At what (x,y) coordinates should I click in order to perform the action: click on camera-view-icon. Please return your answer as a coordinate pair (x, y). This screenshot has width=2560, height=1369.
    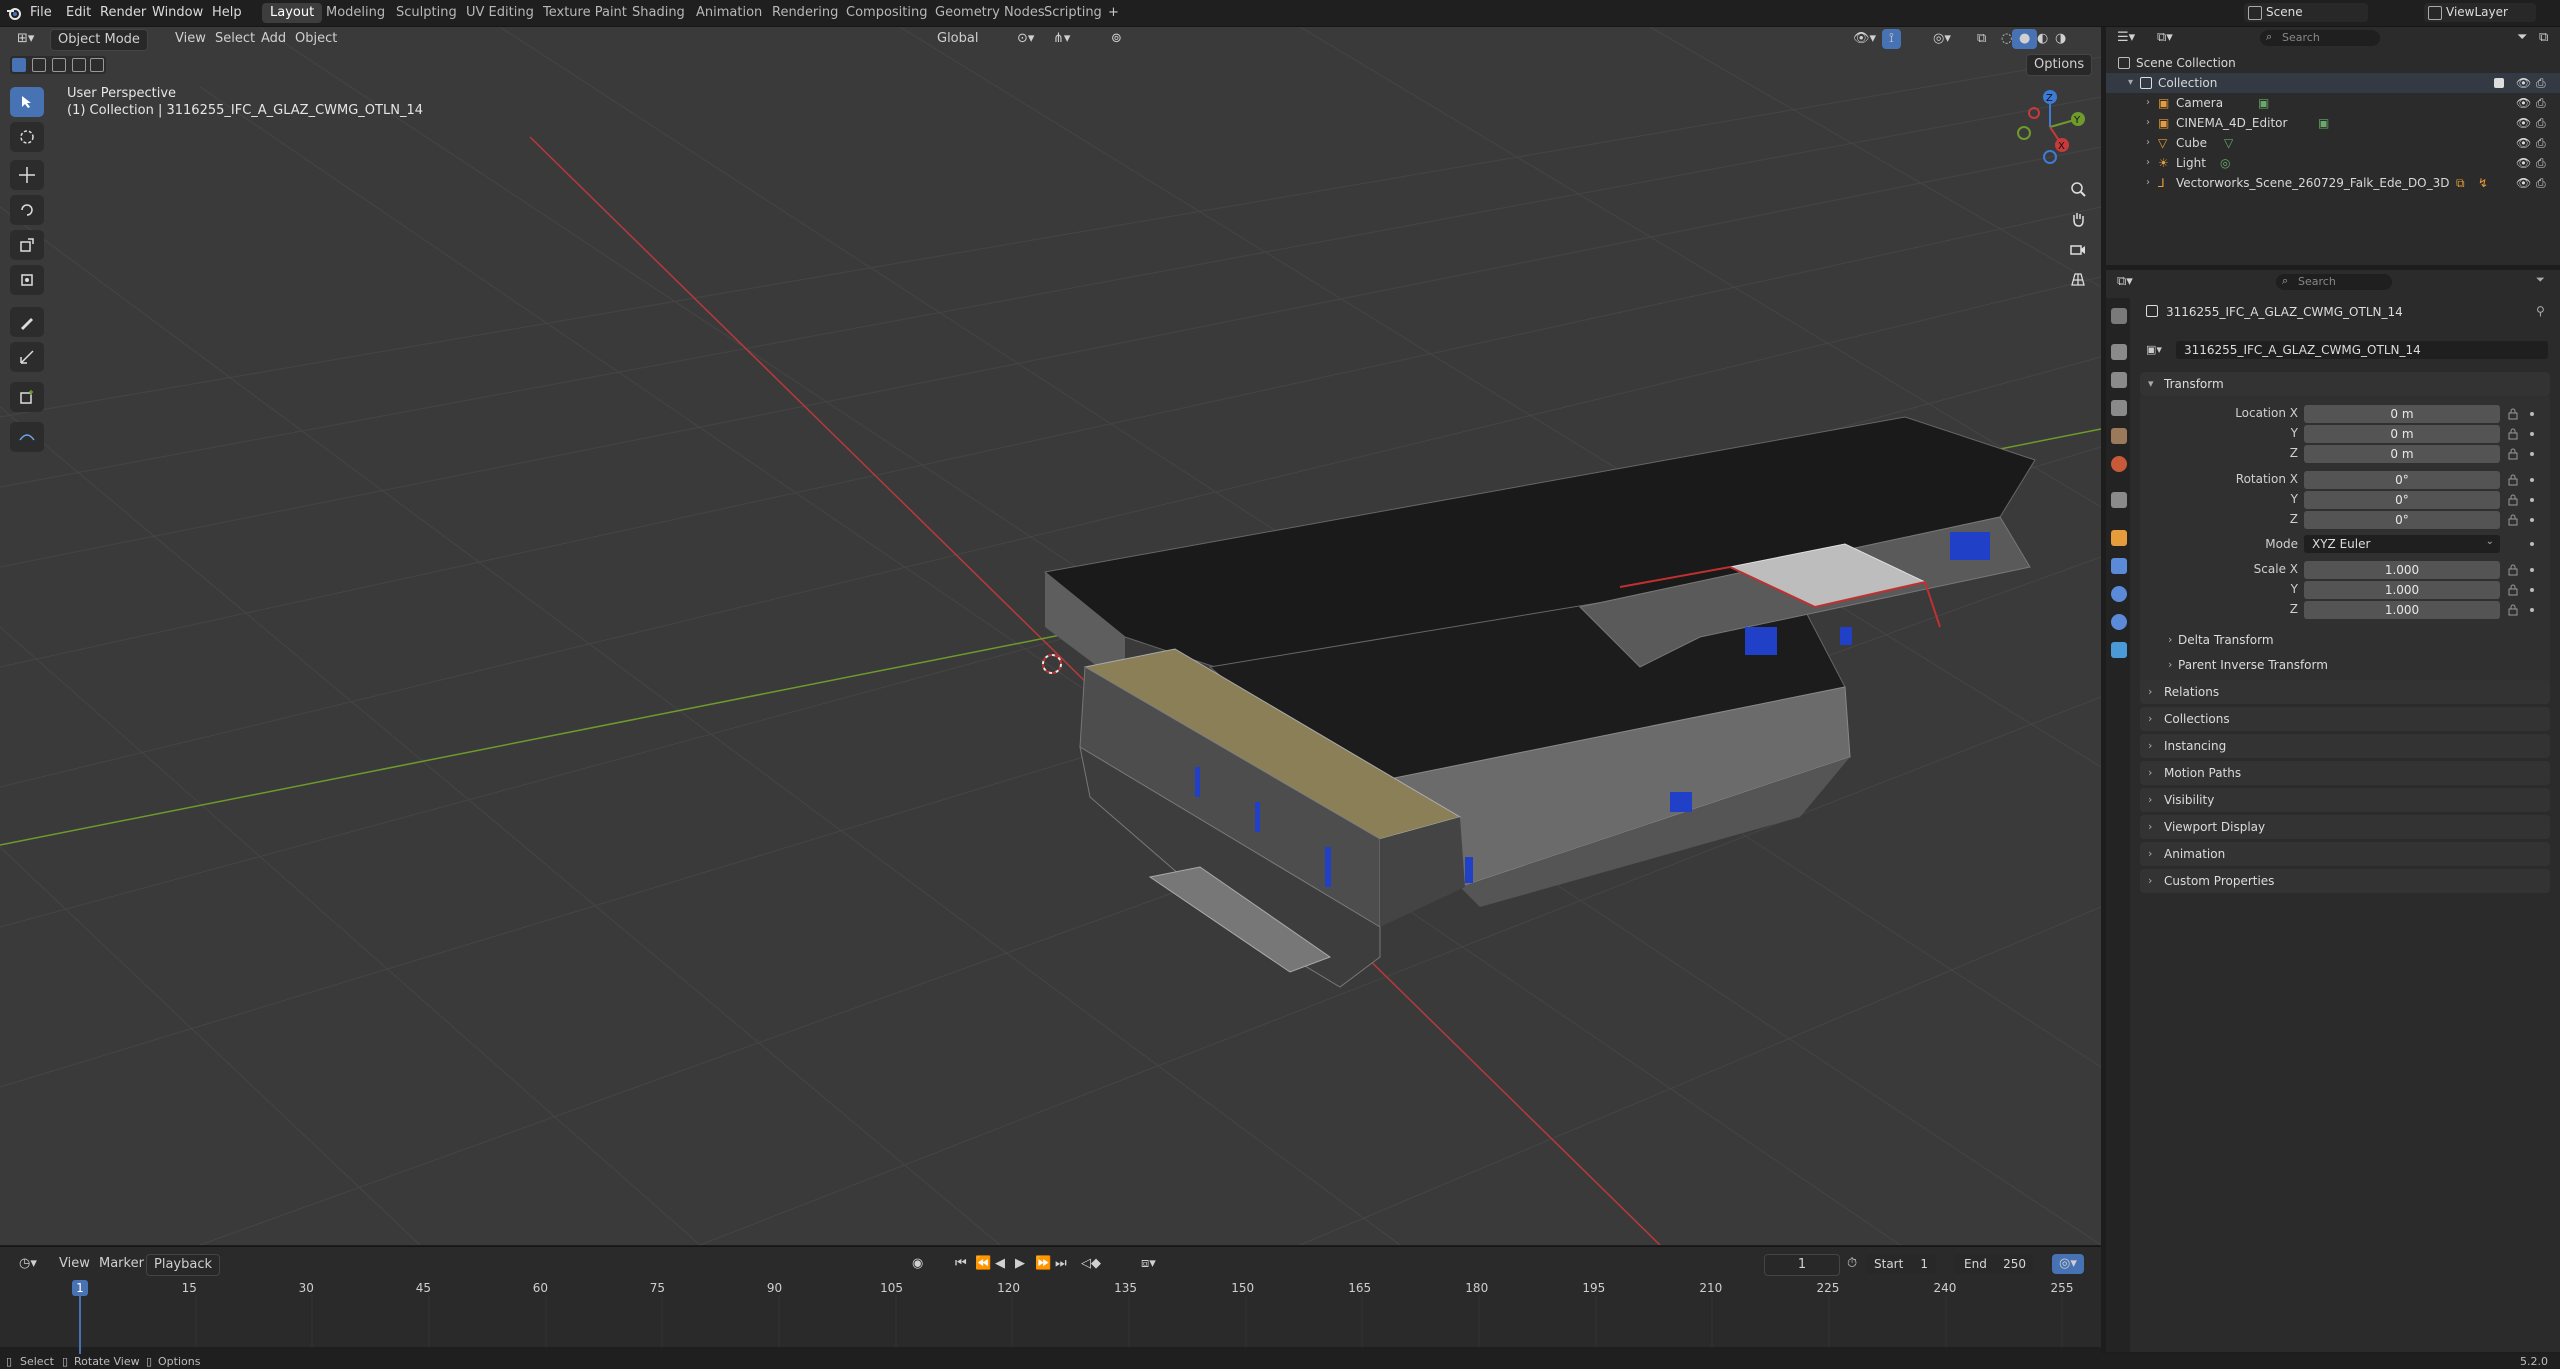
    Looking at the image, I should click on (2078, 249).